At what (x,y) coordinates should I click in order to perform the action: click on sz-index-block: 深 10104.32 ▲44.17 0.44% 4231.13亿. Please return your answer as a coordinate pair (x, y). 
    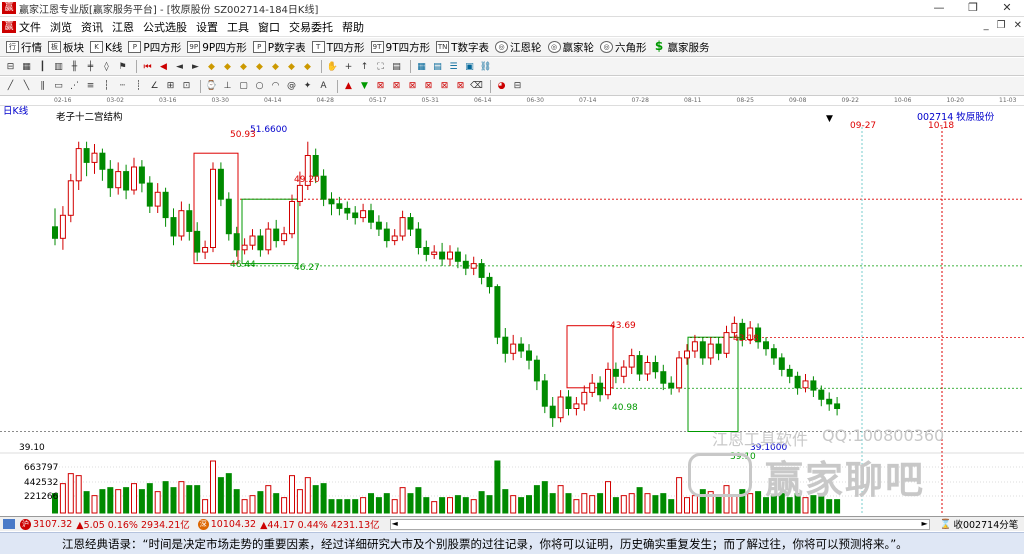
    Looking at the image, I should click on (288, 524).